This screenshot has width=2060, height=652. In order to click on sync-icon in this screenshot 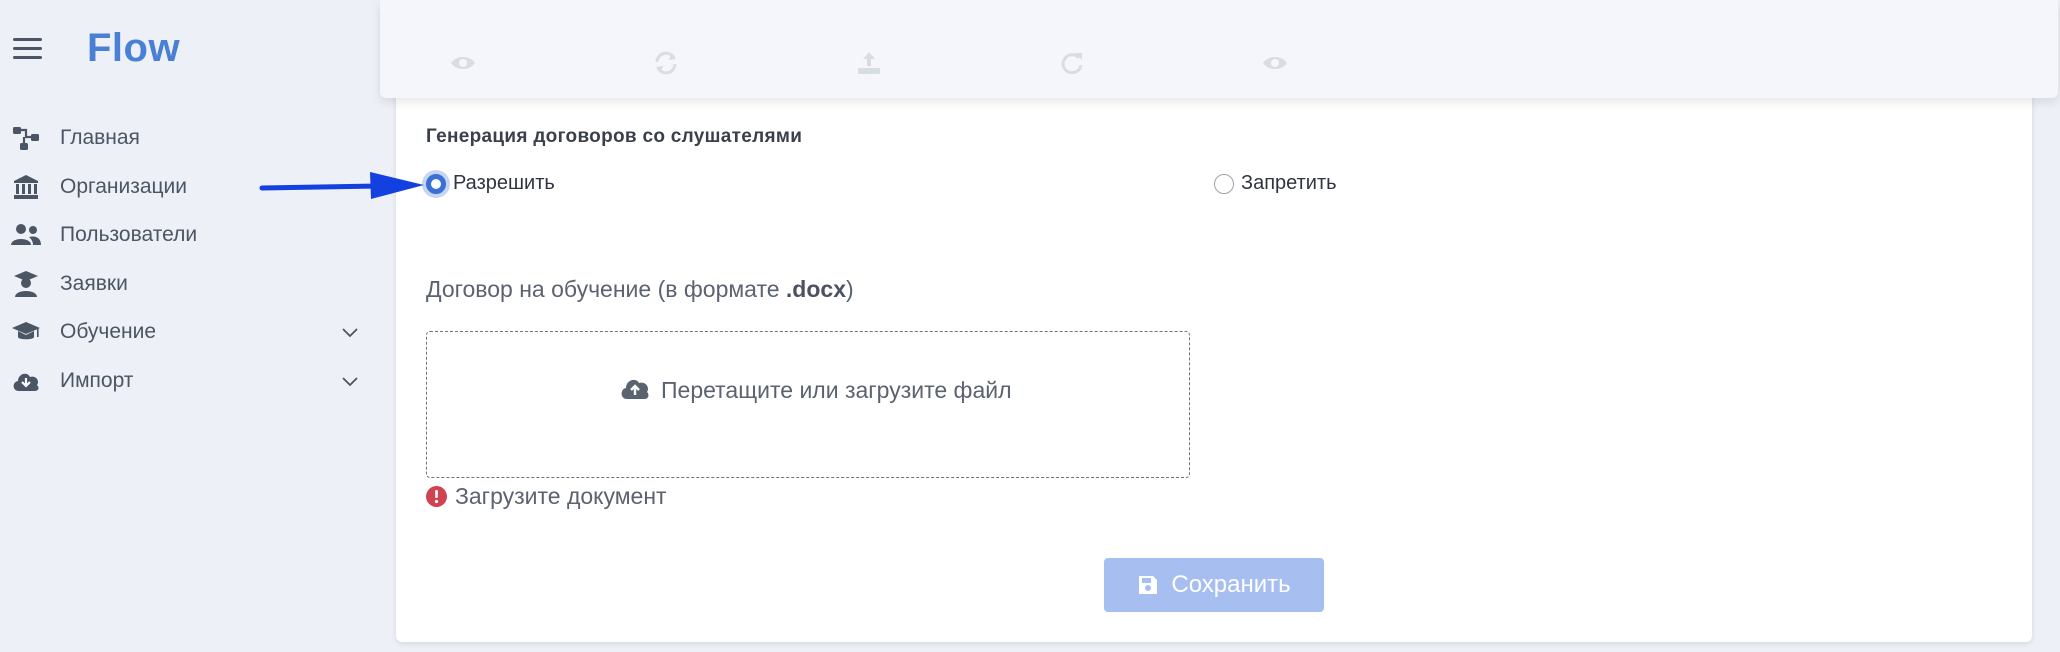, I will do `click(666, 63)`.